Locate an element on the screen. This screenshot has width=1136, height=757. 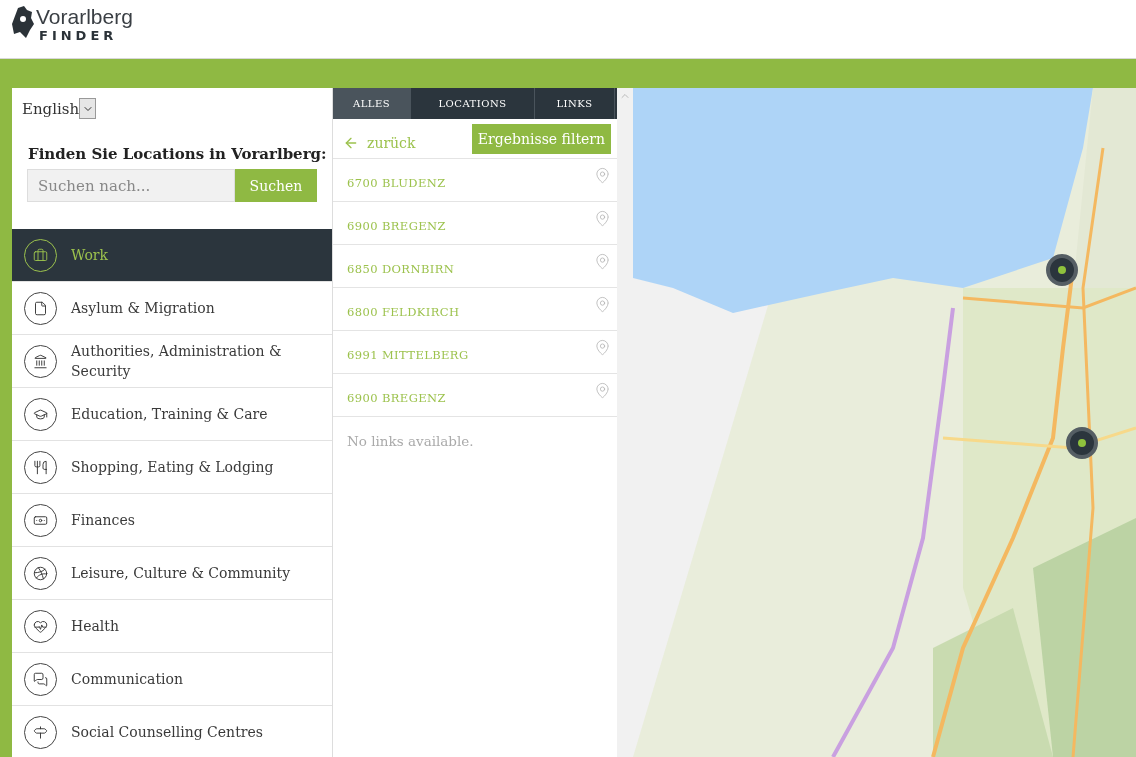
language-select: English is located at coordinates (59, 108).